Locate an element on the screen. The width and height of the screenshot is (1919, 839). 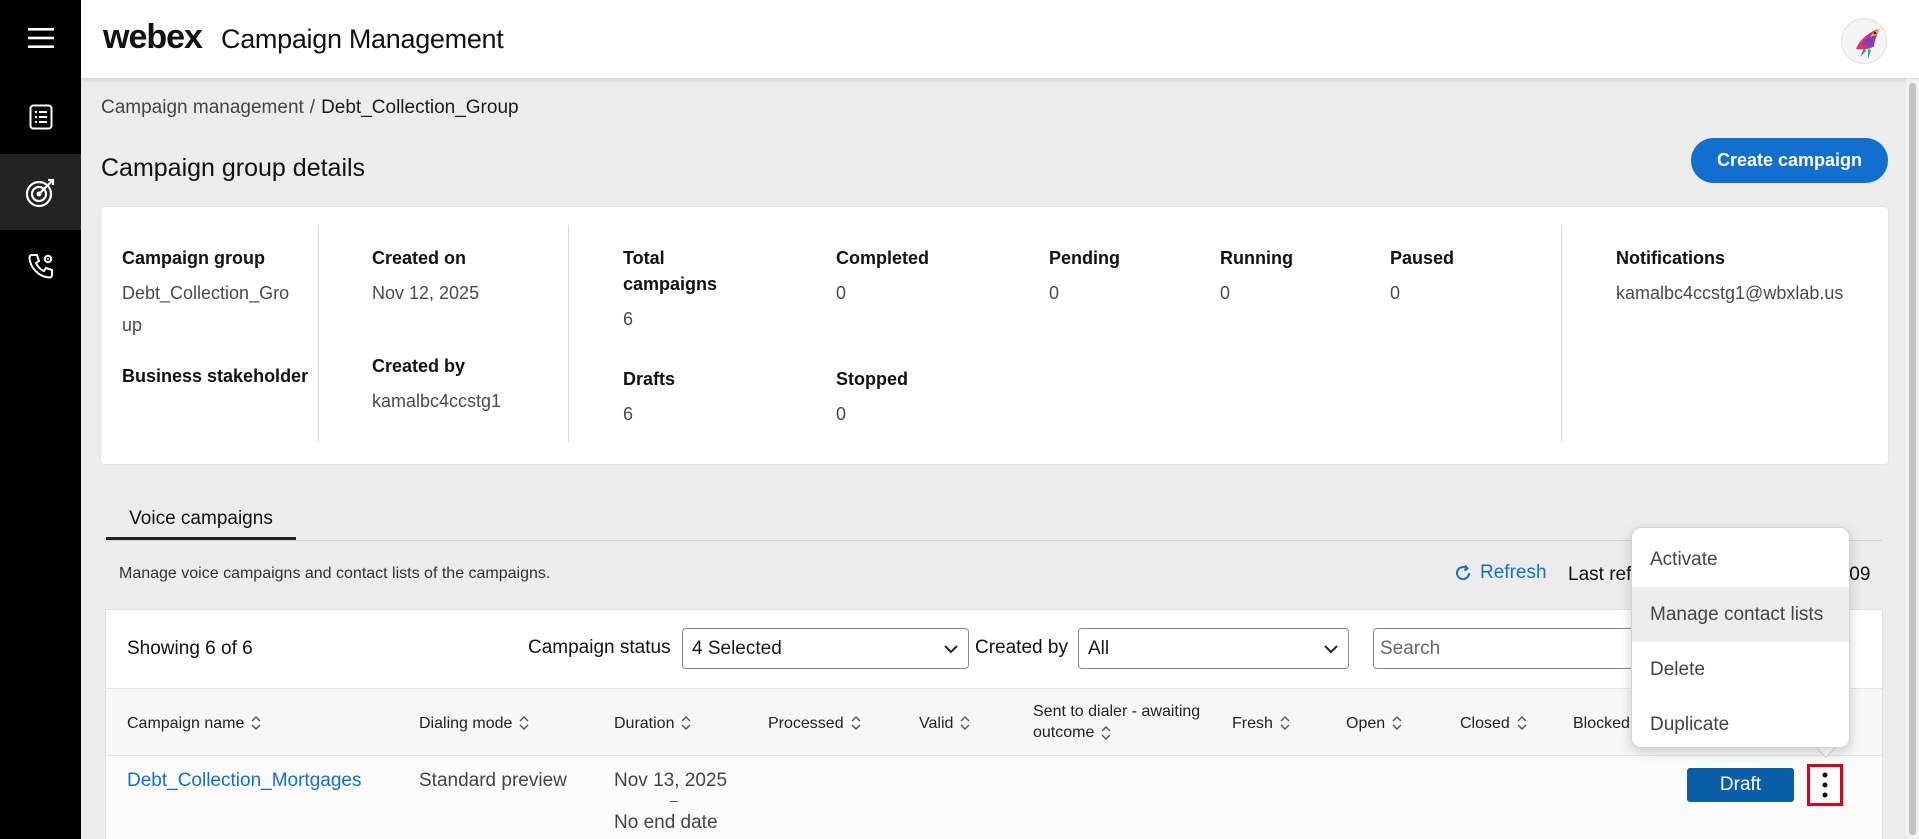
campaign-status-select: 4 Selected is located at coordinates (825, 648).